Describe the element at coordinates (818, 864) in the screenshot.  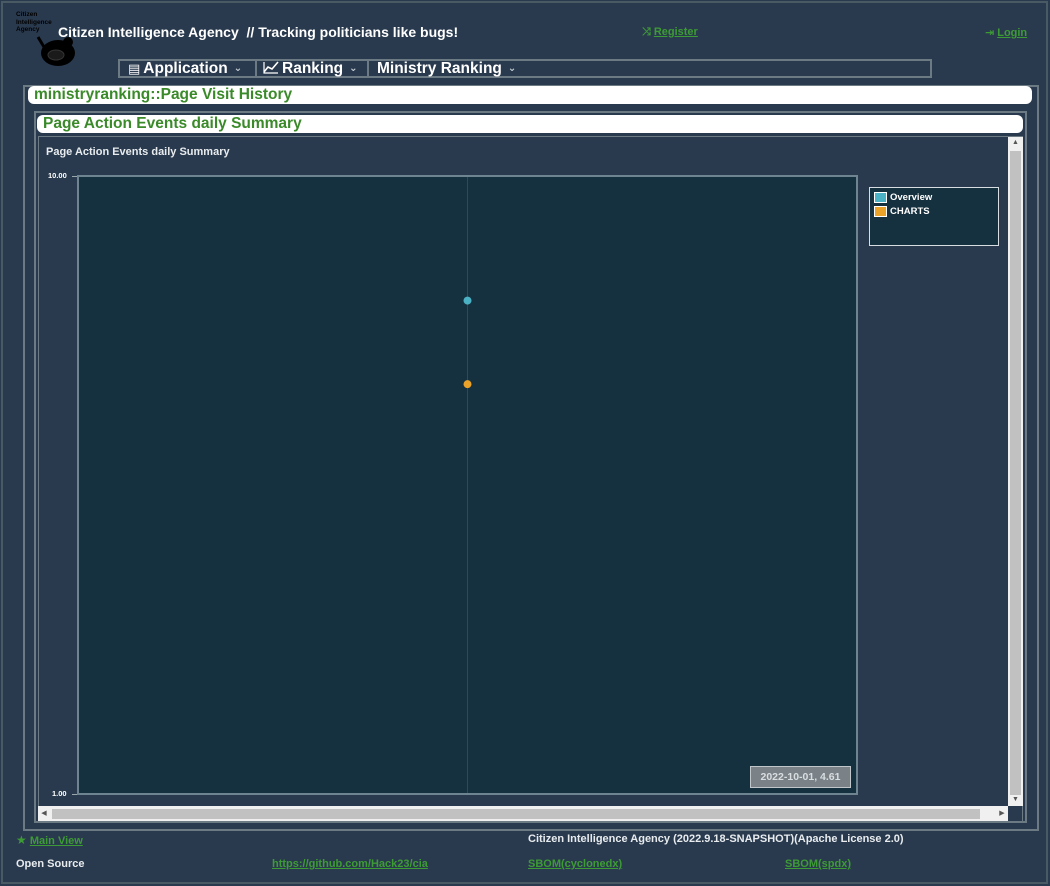
I see `sbom-spdx-link: SBOM(spdx)` at that location.